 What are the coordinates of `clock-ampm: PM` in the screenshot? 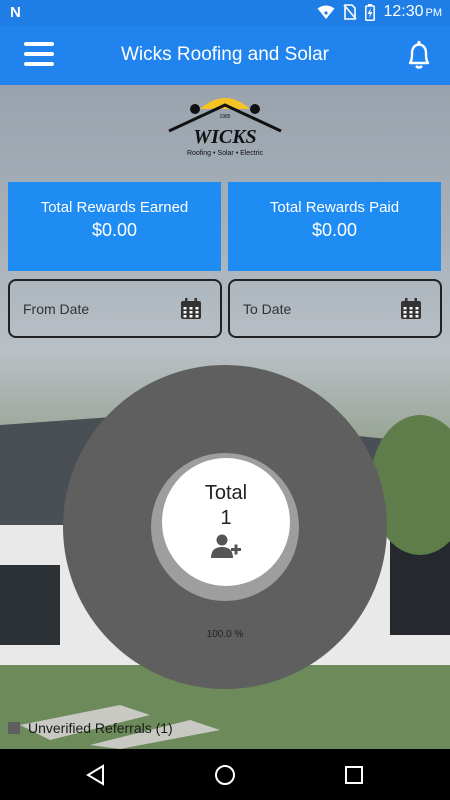 It's located at (434, 13).